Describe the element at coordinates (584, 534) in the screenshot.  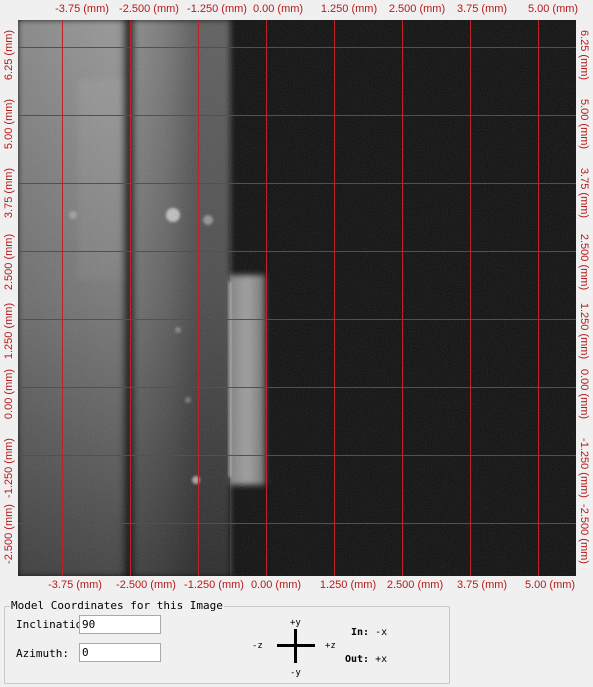
I see `right-y-tick-label: -2.500 (mm)` at that location.